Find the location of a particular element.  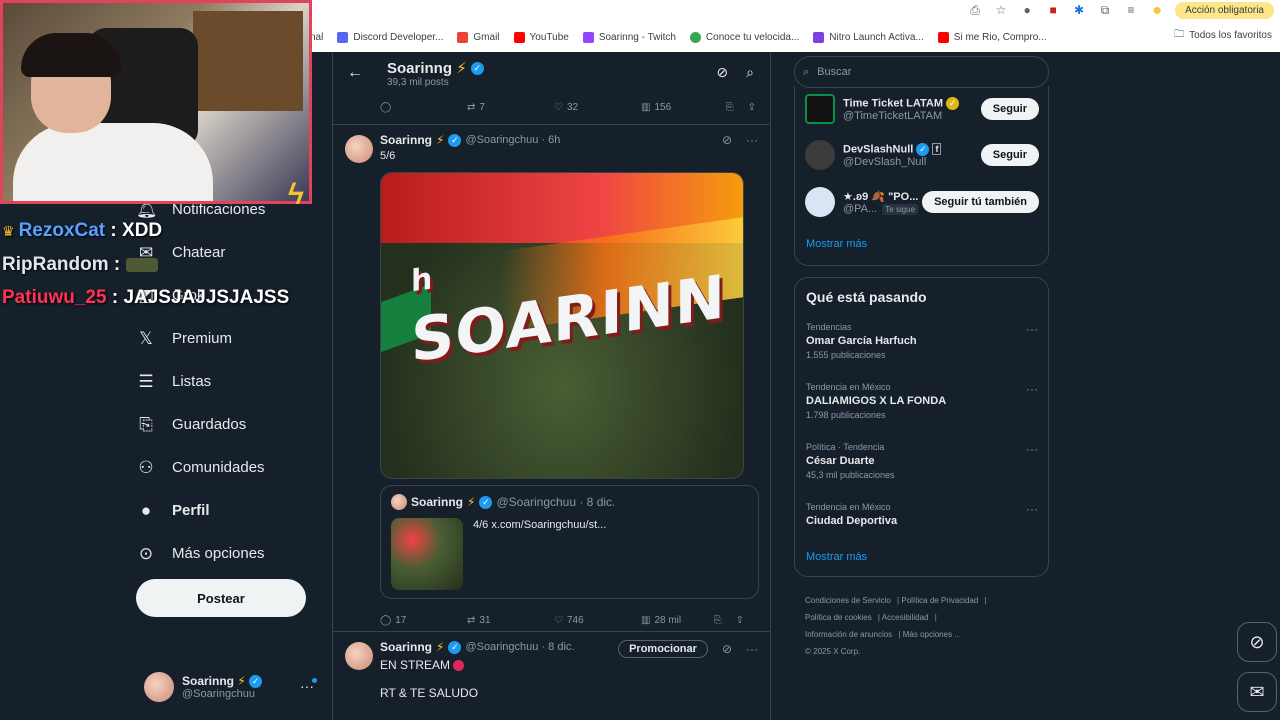

star-icon: ☆ is located at coordinates (1001, 10).